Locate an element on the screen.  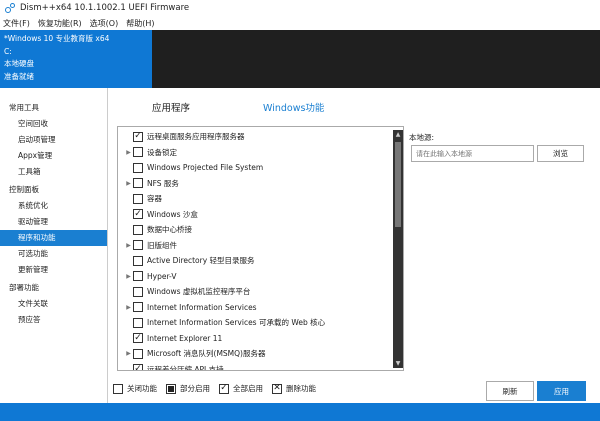
feature-row: ▶ Internet Information Services is located at coordinates (255, 308).